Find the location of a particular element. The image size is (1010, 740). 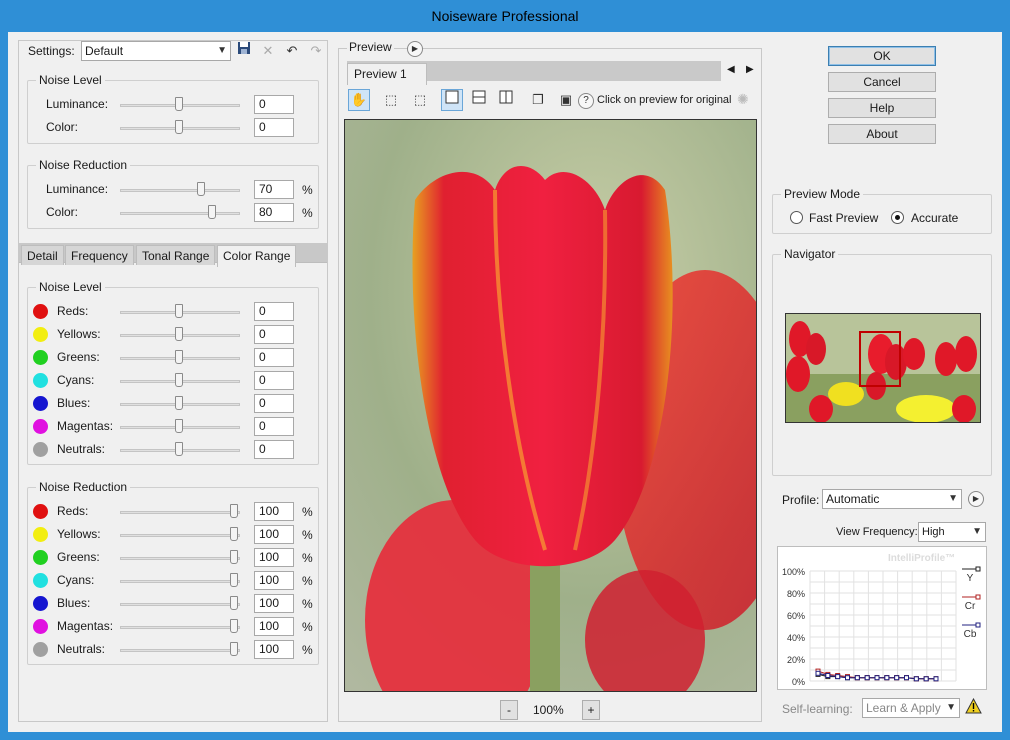

add-selection-icon: ⬚ is located at coordinates (420, 100).